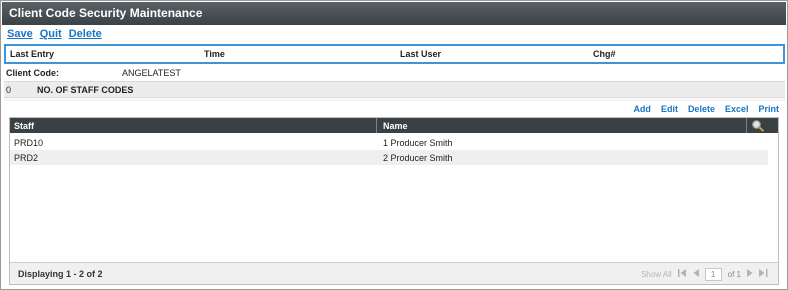 This screenshot has width=788, height=290. I want to click on next-page-icon, so click(750, 274).